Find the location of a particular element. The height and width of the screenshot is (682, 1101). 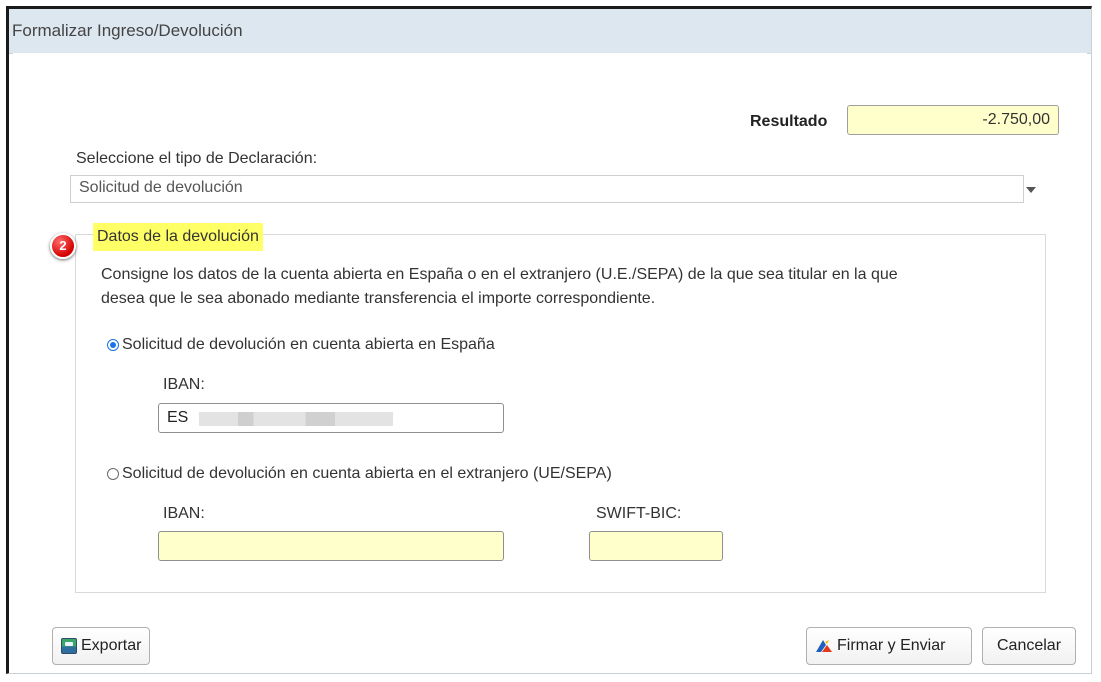

swift-bic-input is located at coordinates (656, 546).